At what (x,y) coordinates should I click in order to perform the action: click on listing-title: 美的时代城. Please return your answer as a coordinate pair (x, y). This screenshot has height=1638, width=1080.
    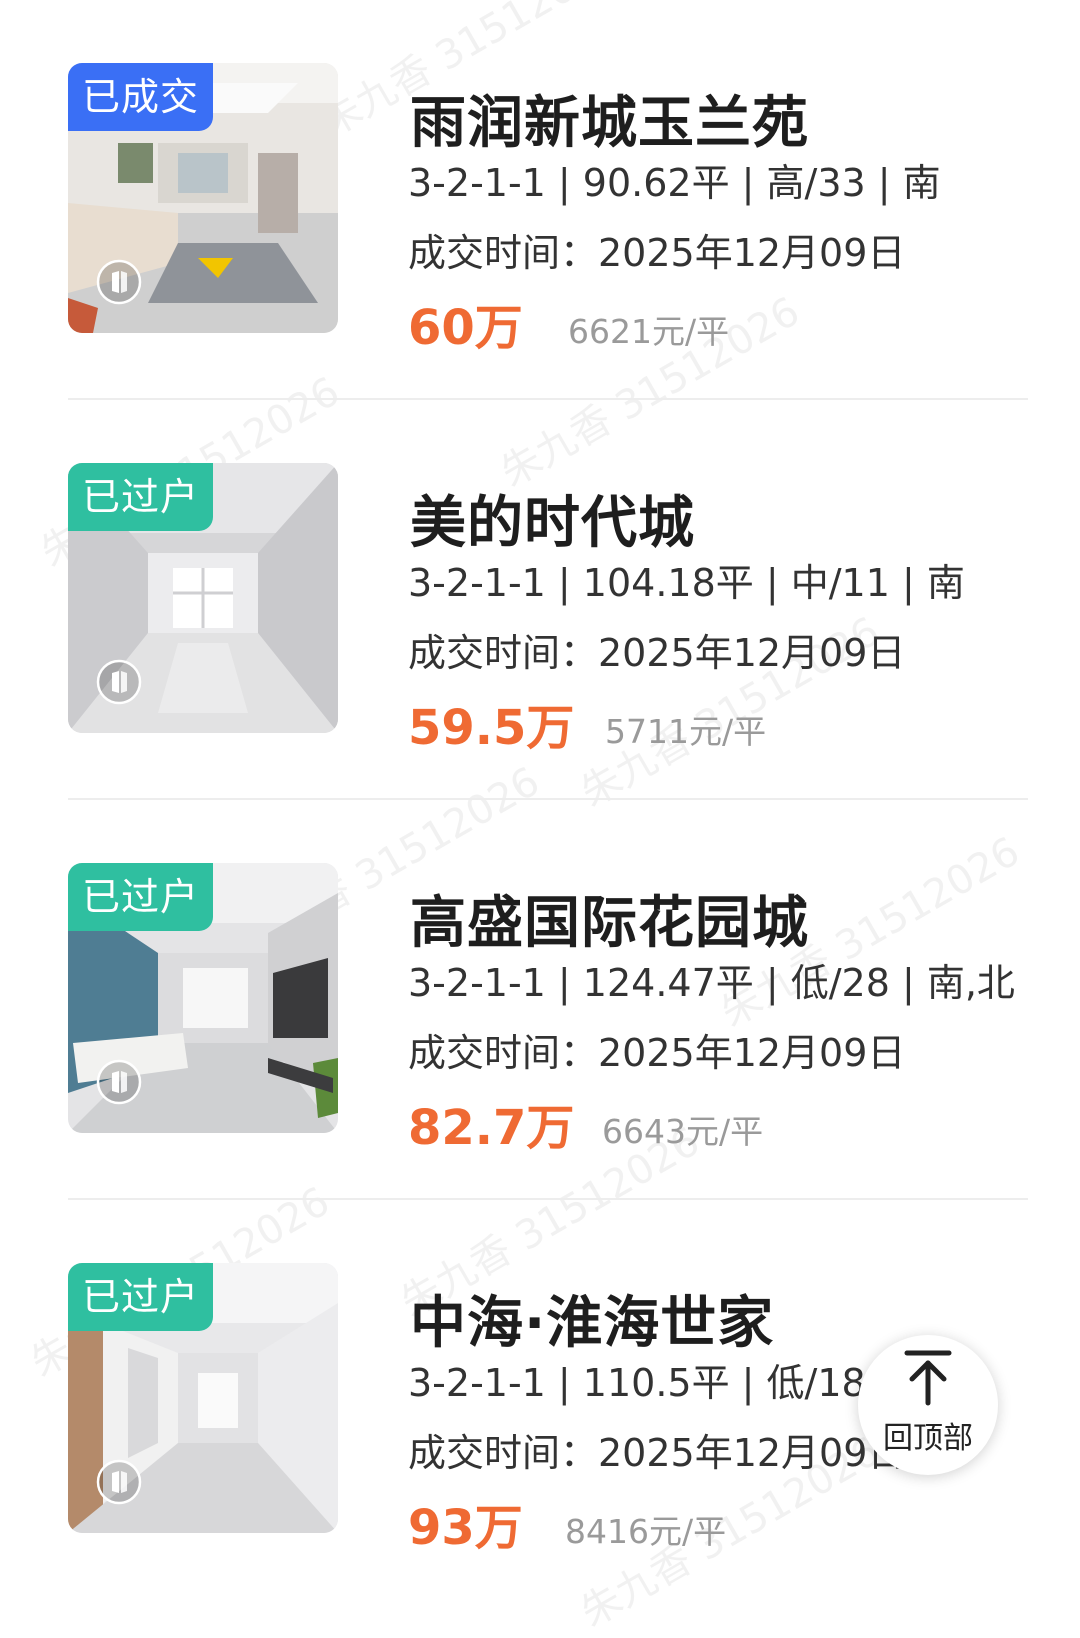
    Looking at the image, I should click on (552, 518).